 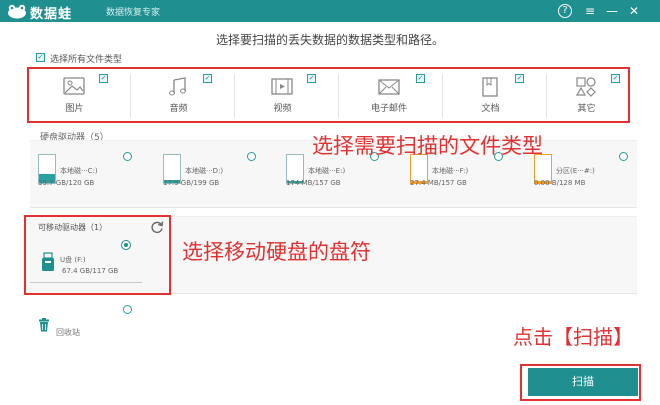 What do you see at coordinates (44, 325) in the screenshot?
I see `trash-icon` at bounding box center [44, 325].